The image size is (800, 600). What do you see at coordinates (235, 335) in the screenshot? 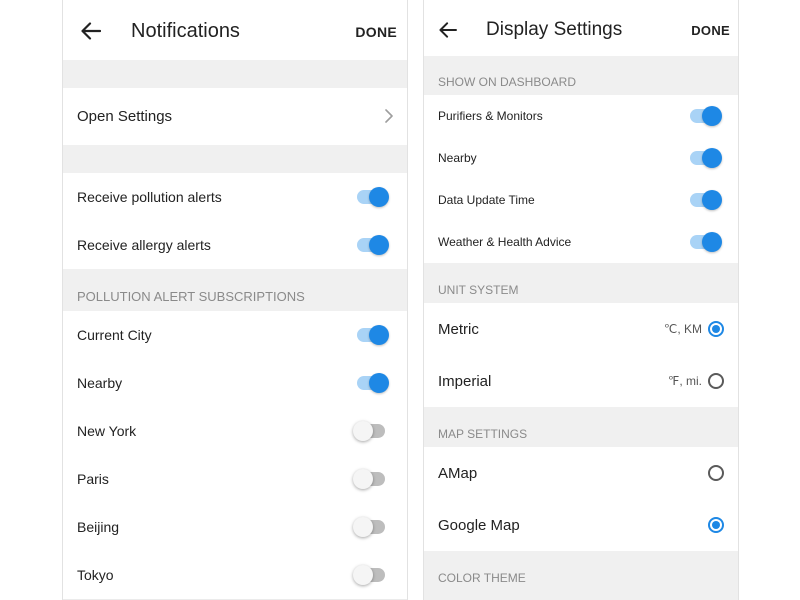
I see `subscription-row-current-city: Current City` at bounding box center [235, 335].